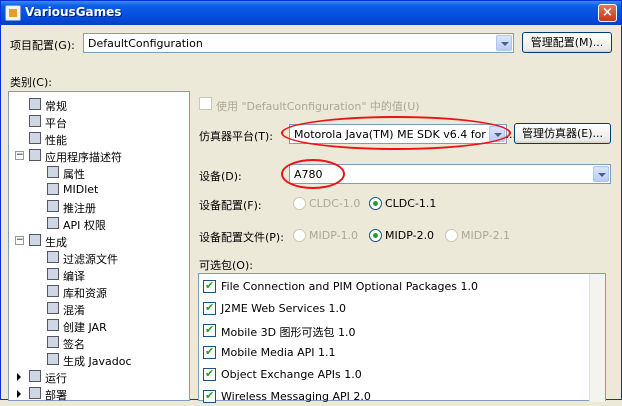  What do you see at coordinates (450, 174) in the screenshot?
I see `device-combo: A780` at bounding box center [450, 174].